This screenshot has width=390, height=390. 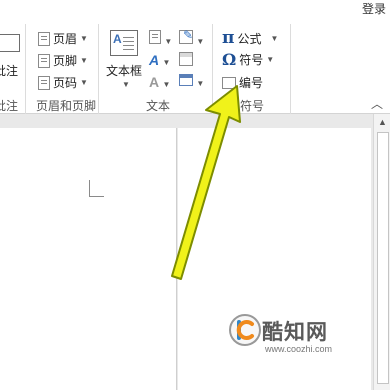 I want to click on quick-parts-icon, so click(x=155, y=37).